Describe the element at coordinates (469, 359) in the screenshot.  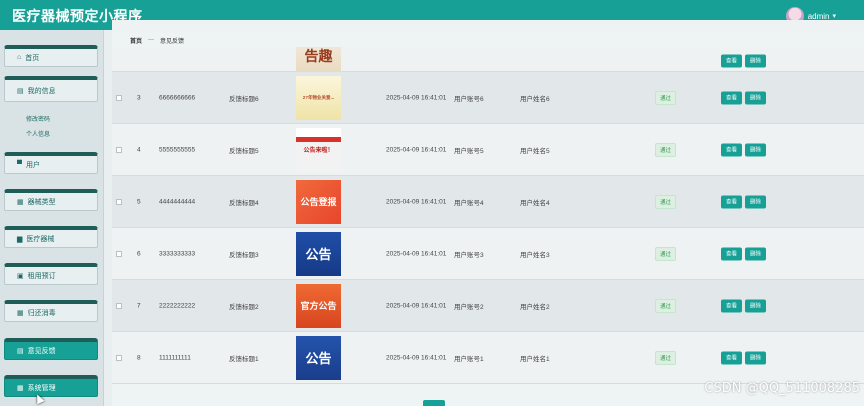
I see `user-account: 用户账号1` at that location.